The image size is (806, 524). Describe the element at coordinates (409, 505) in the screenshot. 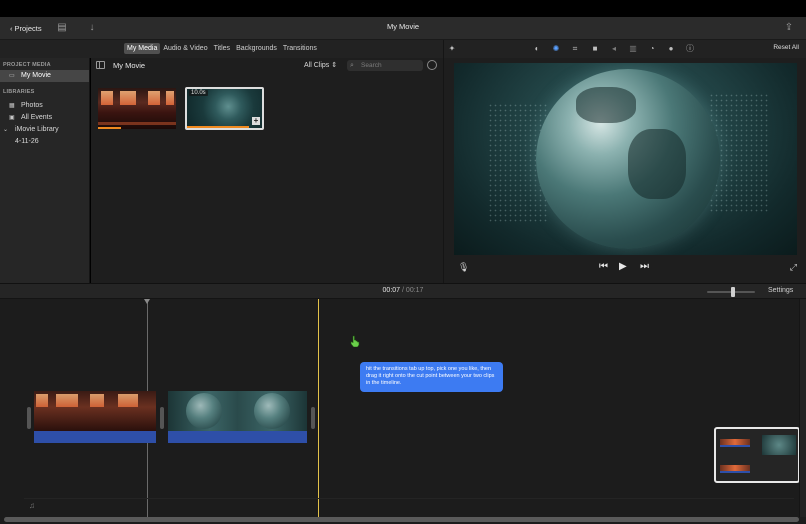

I see `background-music-track: ♫` at that location.